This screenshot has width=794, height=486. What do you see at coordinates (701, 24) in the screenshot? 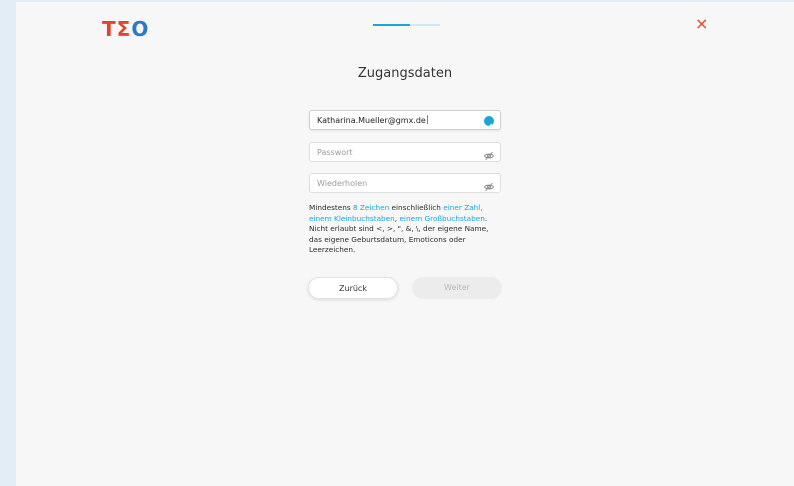
I see `close-icon: ×` at bounding box center [701, 24].